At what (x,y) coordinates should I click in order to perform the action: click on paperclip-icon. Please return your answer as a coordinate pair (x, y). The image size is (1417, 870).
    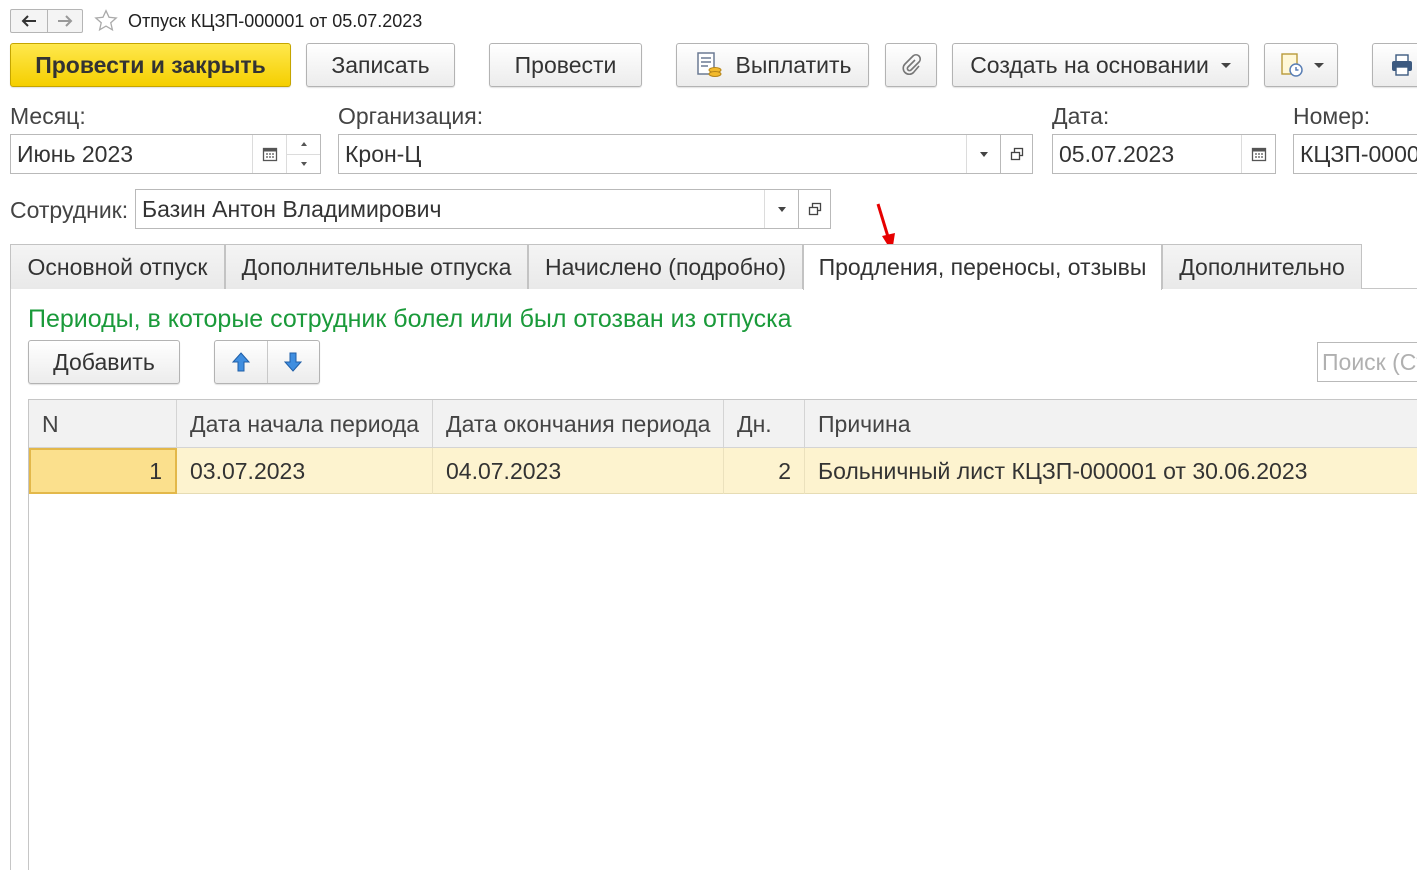
    Looking at the image, I should click on (912, 64).